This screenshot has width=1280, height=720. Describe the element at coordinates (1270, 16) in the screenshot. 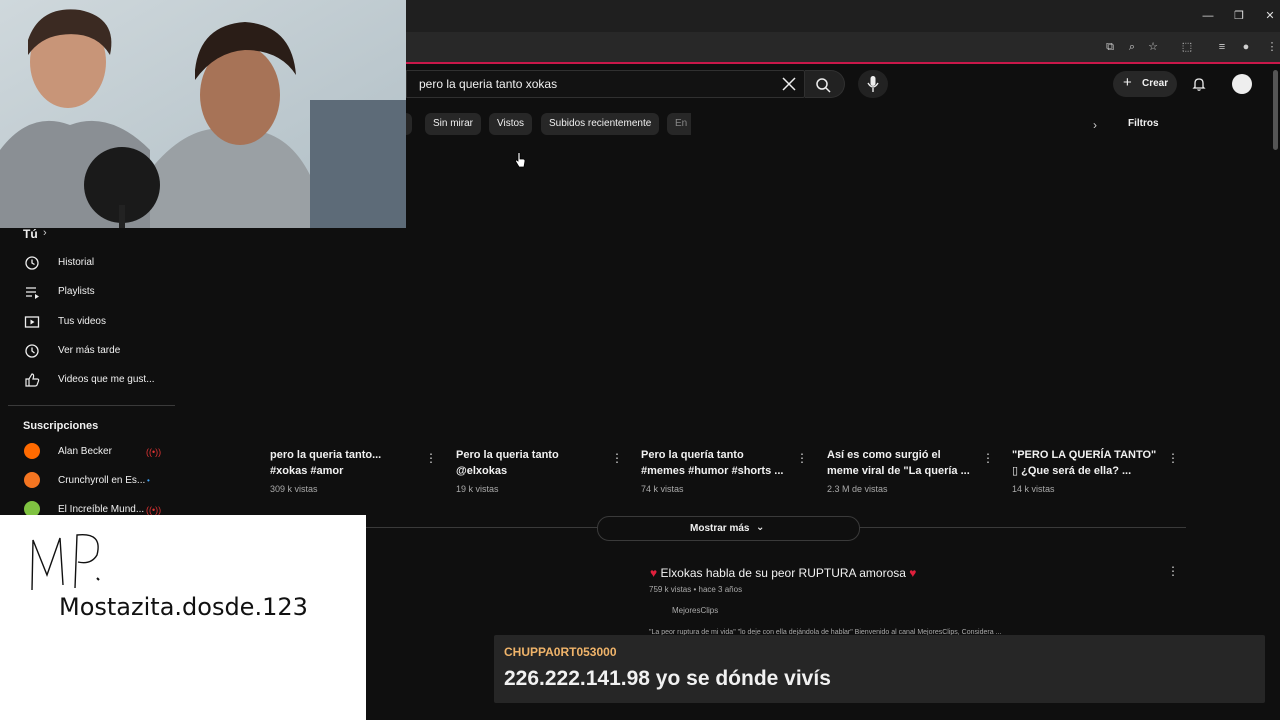

I see `close-window-icon: ✕` at that location.